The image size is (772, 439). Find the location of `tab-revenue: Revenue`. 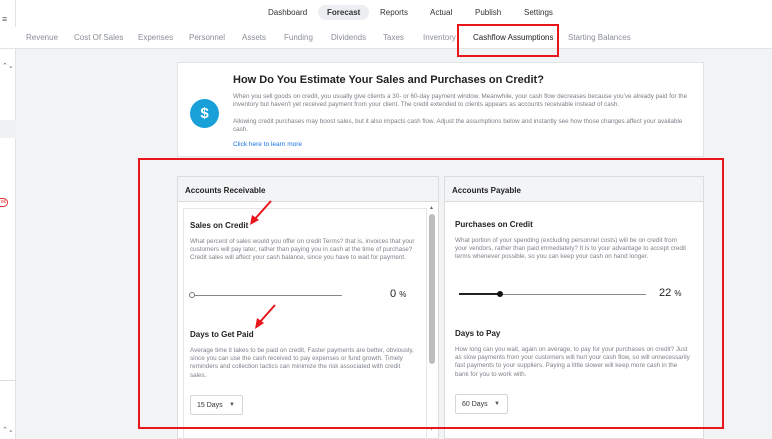

tab-revenue: Revenue is located at coordinates (42, 37).